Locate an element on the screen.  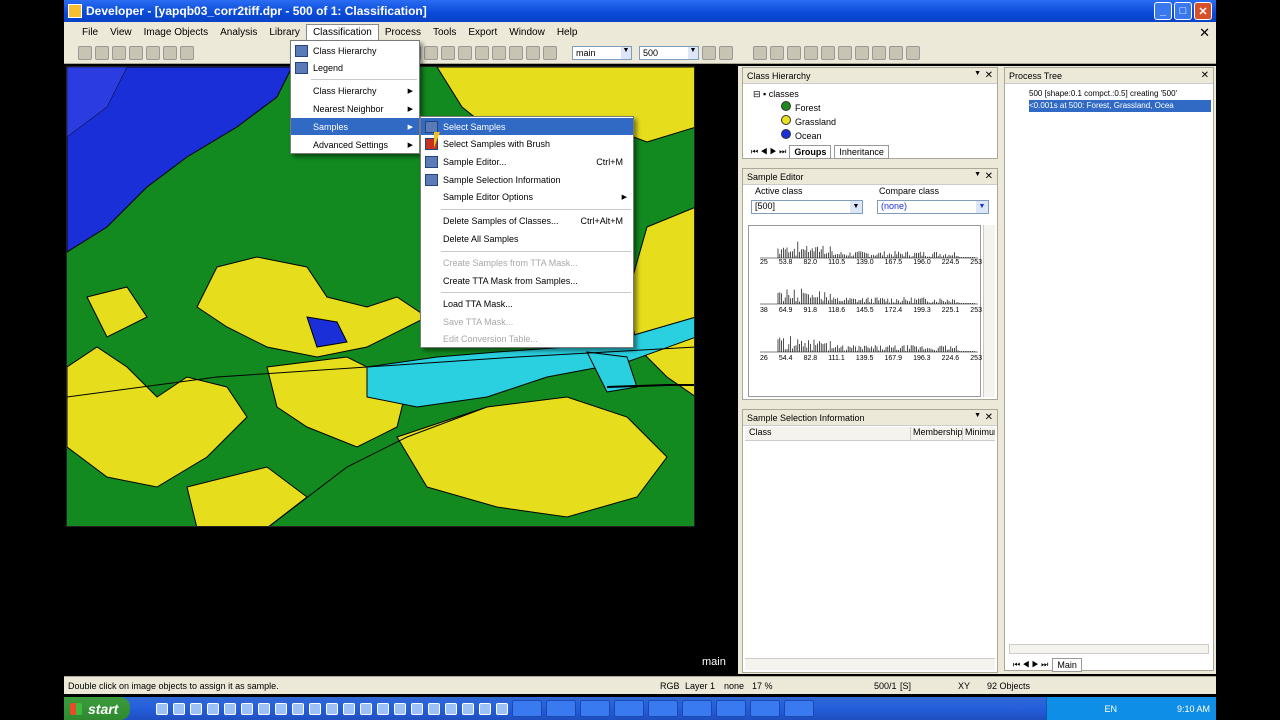
menu-image-objects: Image Objects is located at coordinates (176, 32).